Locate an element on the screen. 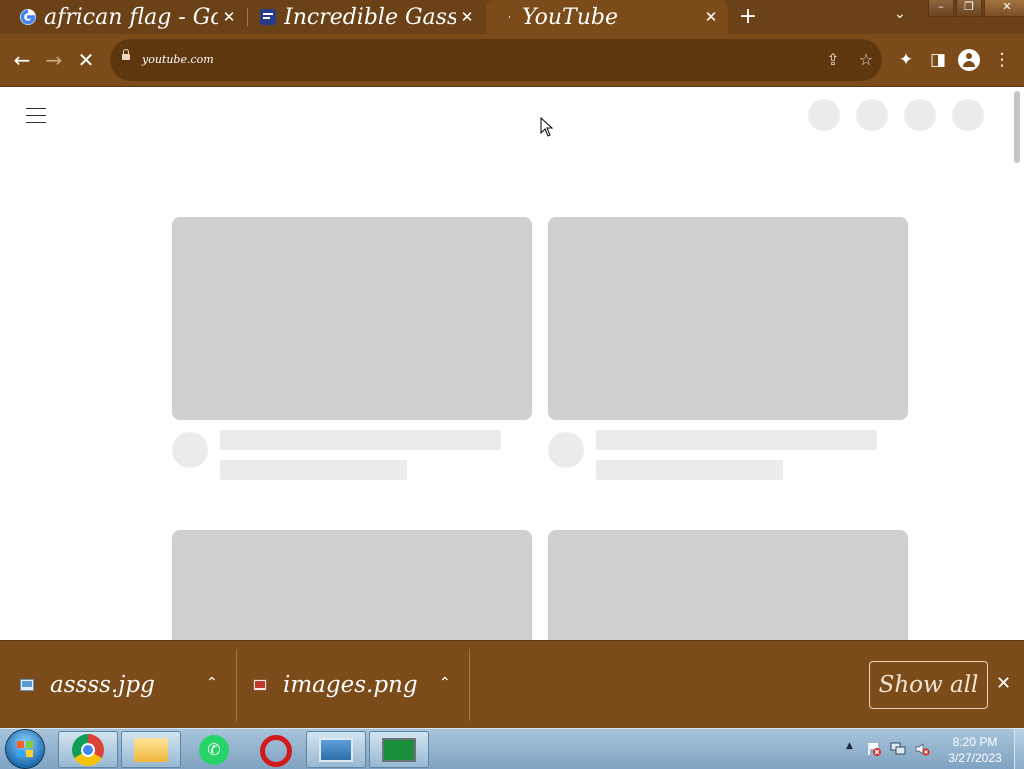 The width and height of the screenshot is (1024, 769). tab-title: Incredible Gassy is located at coordinates (370, 17).